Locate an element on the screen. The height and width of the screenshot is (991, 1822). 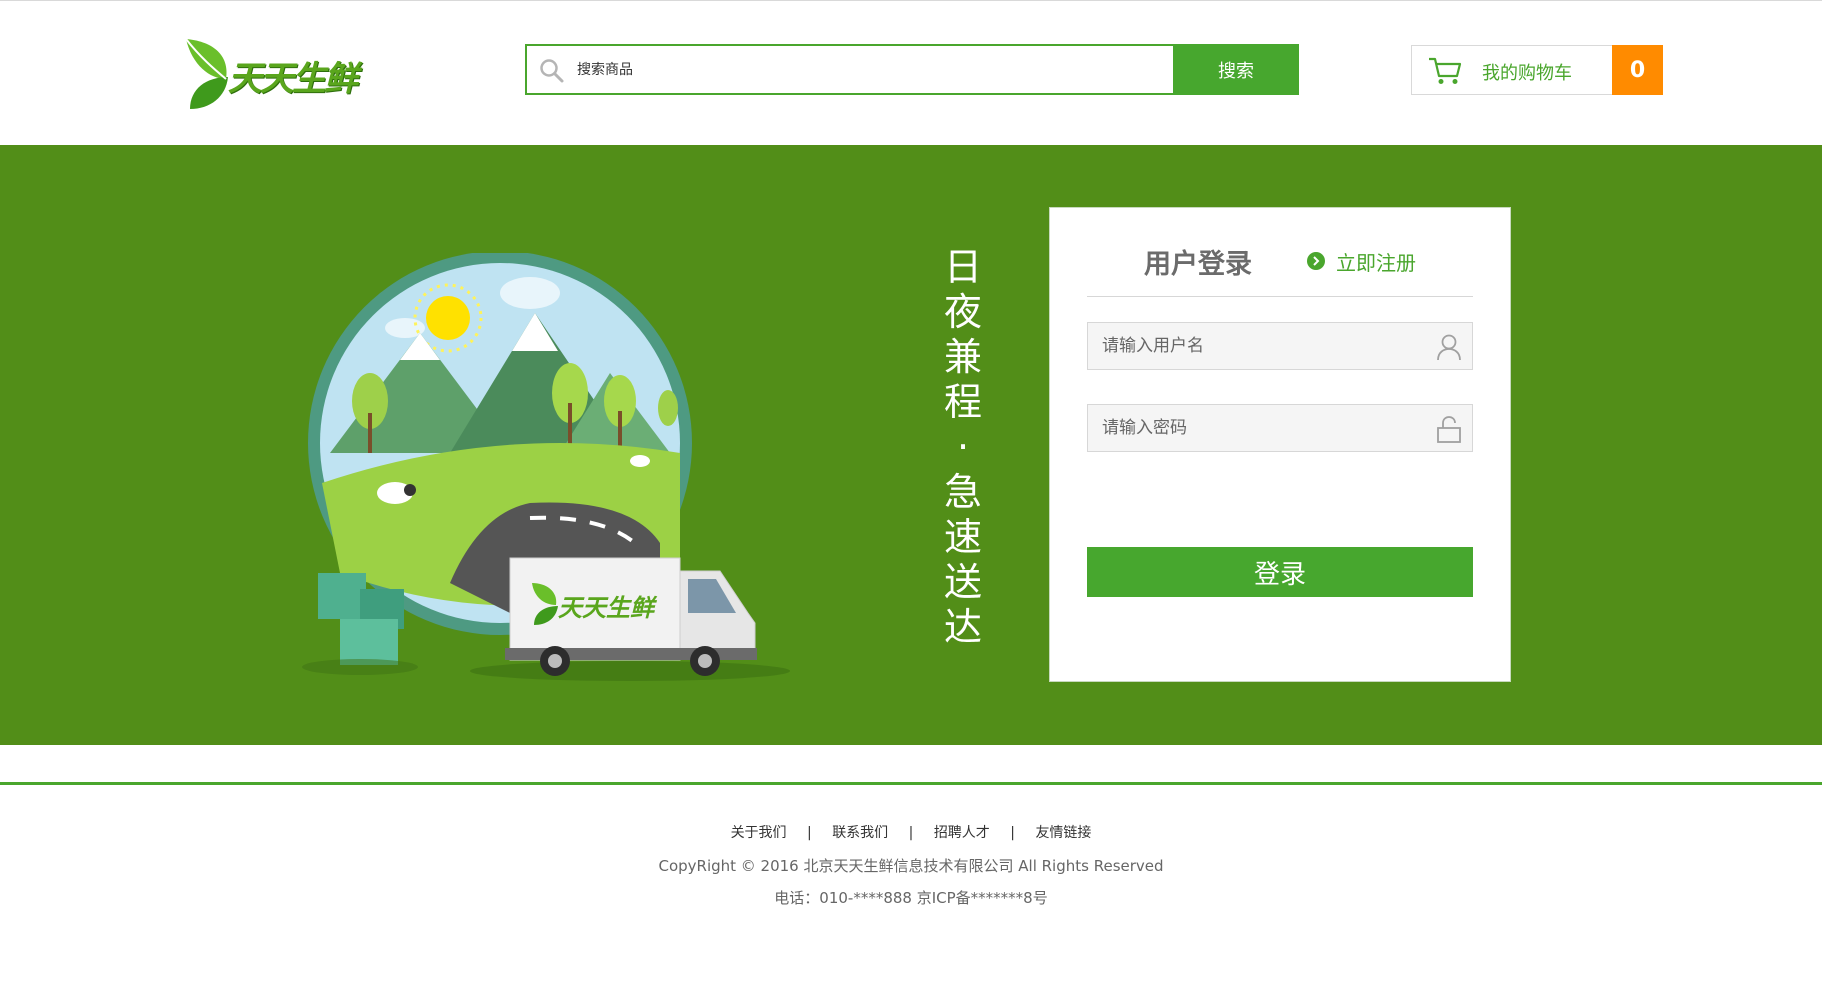
cart-count-badge: 0 is located at coordinates (1637, 70).